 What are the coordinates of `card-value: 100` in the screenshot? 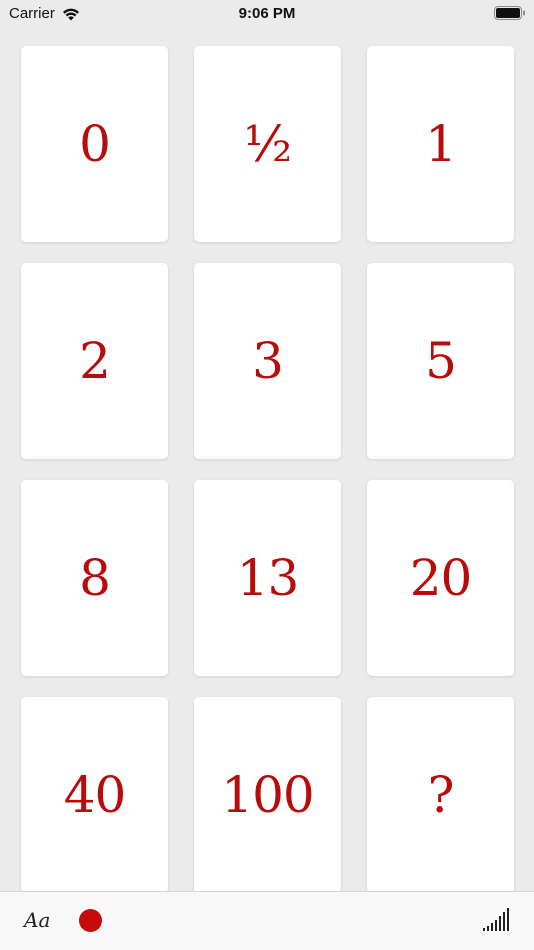 It's located at (267, 795).